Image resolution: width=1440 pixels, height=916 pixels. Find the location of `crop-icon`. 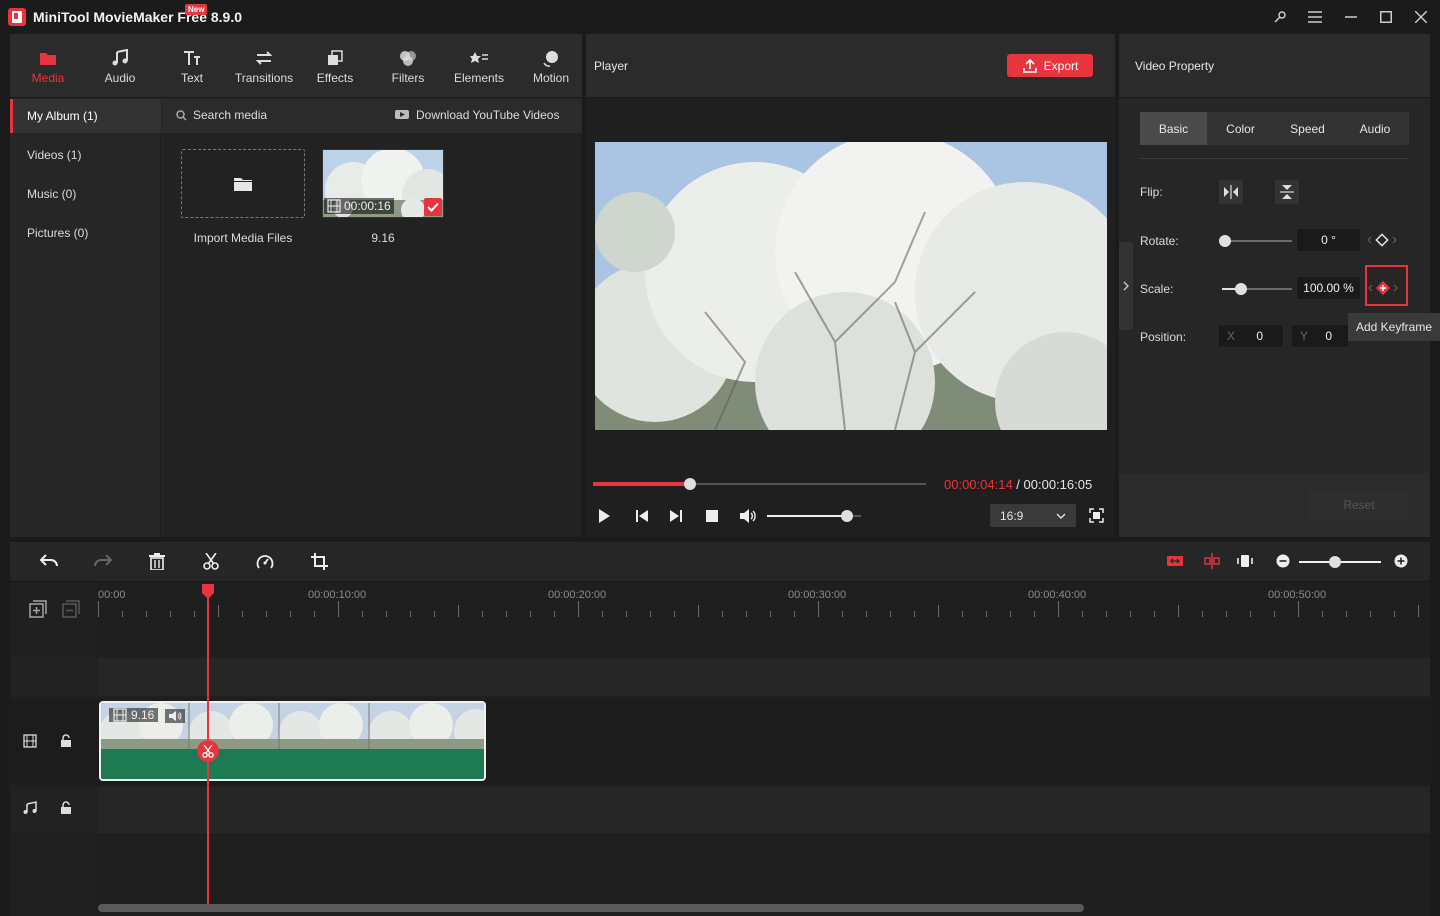

crop-icon is located at coordinates (319, 561).